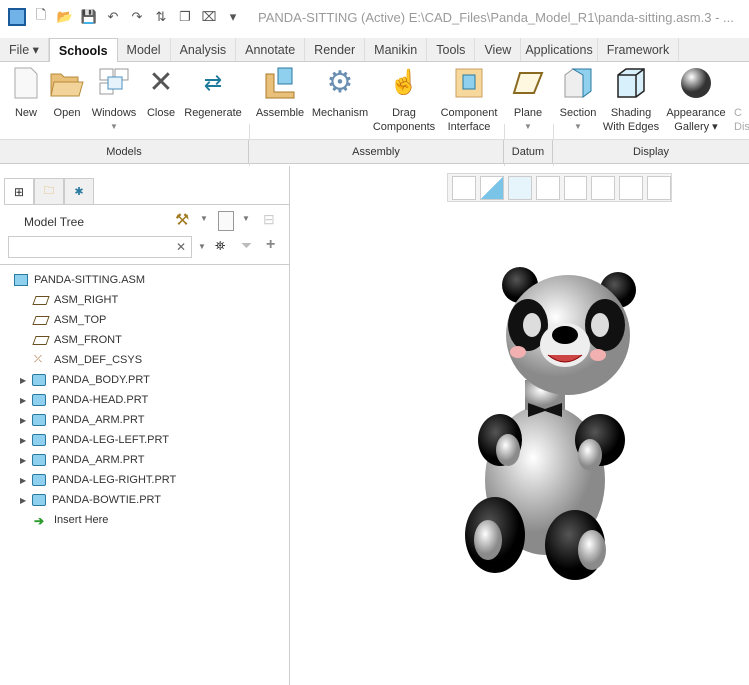 The width and height of the screenshot is (749, 685). Describe the element at coordinates (41, 16) in the screenshot. I see `new-file-icon: 🗋` at that location.